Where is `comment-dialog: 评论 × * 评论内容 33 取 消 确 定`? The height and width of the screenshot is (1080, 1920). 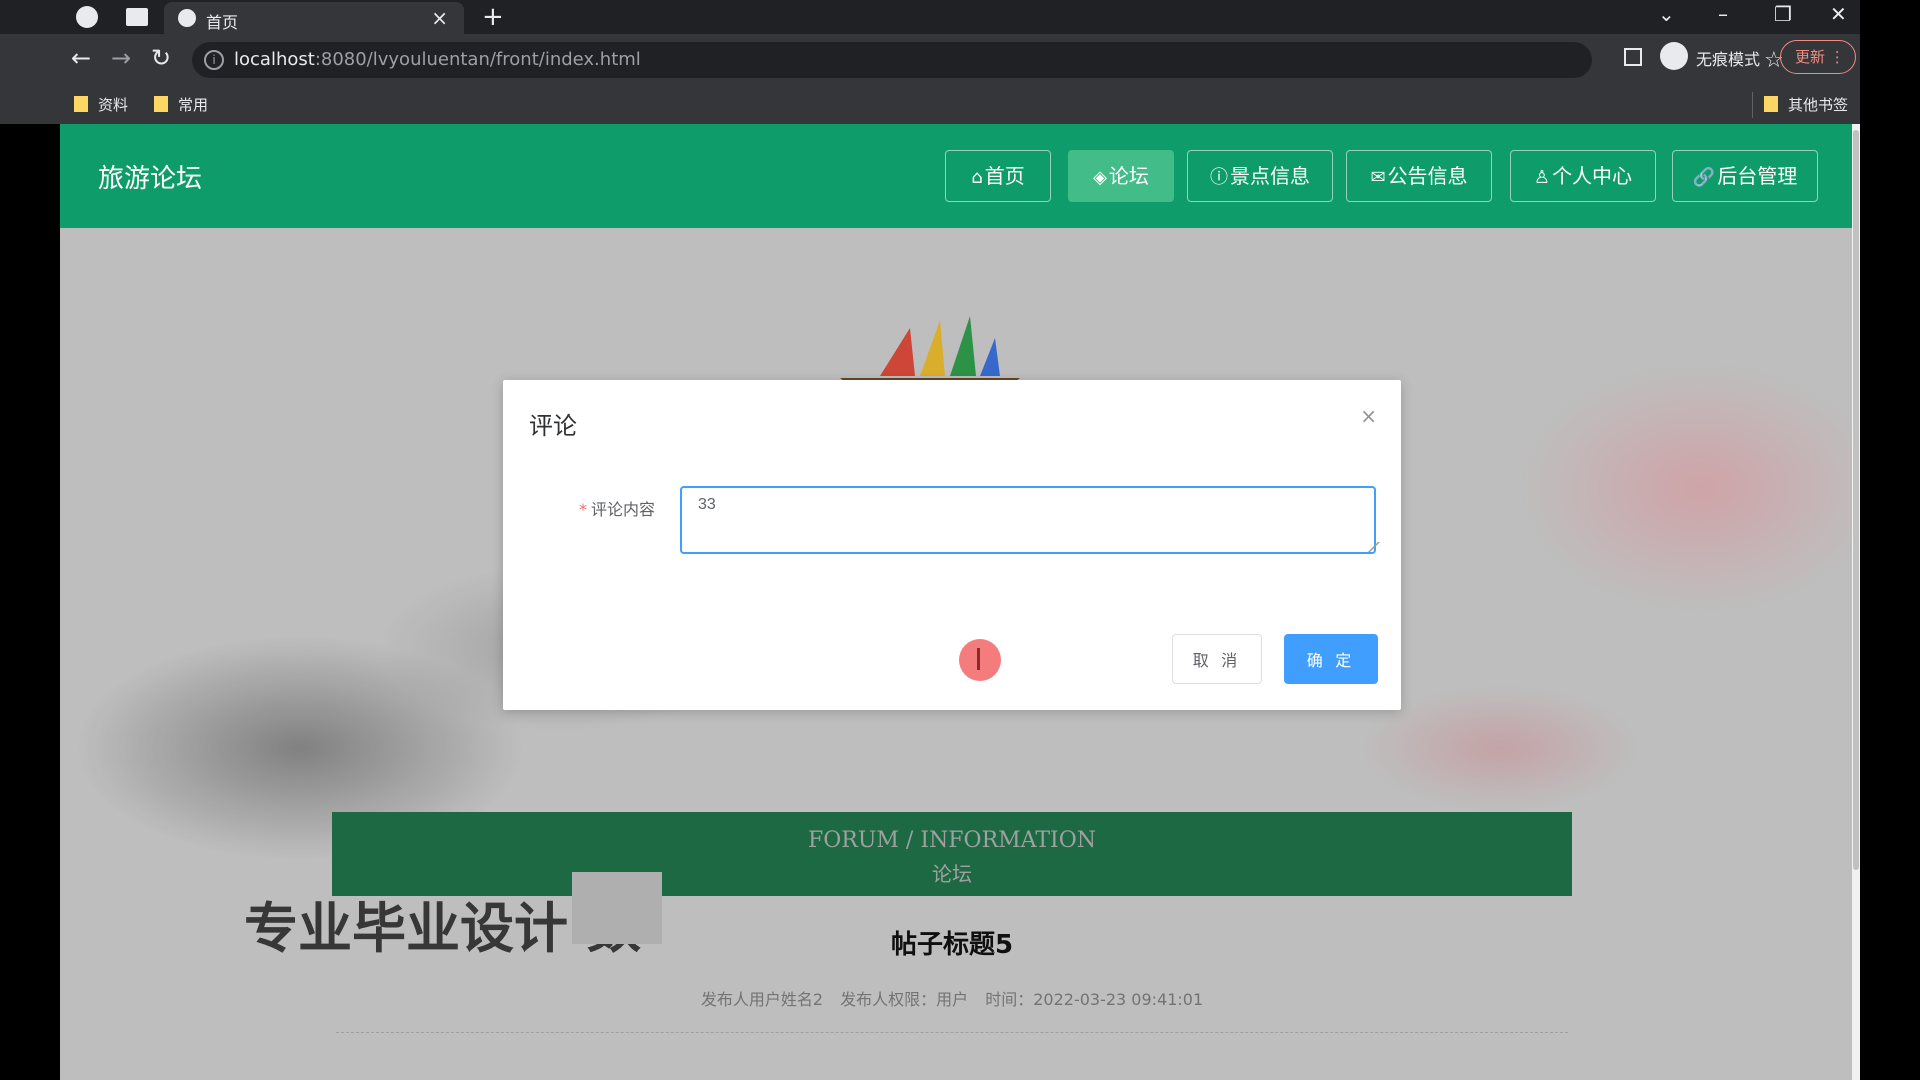
comment-dialog: 评论 × * 评论内容 33 取 消 确 定 is located at coordinates (952, 545).